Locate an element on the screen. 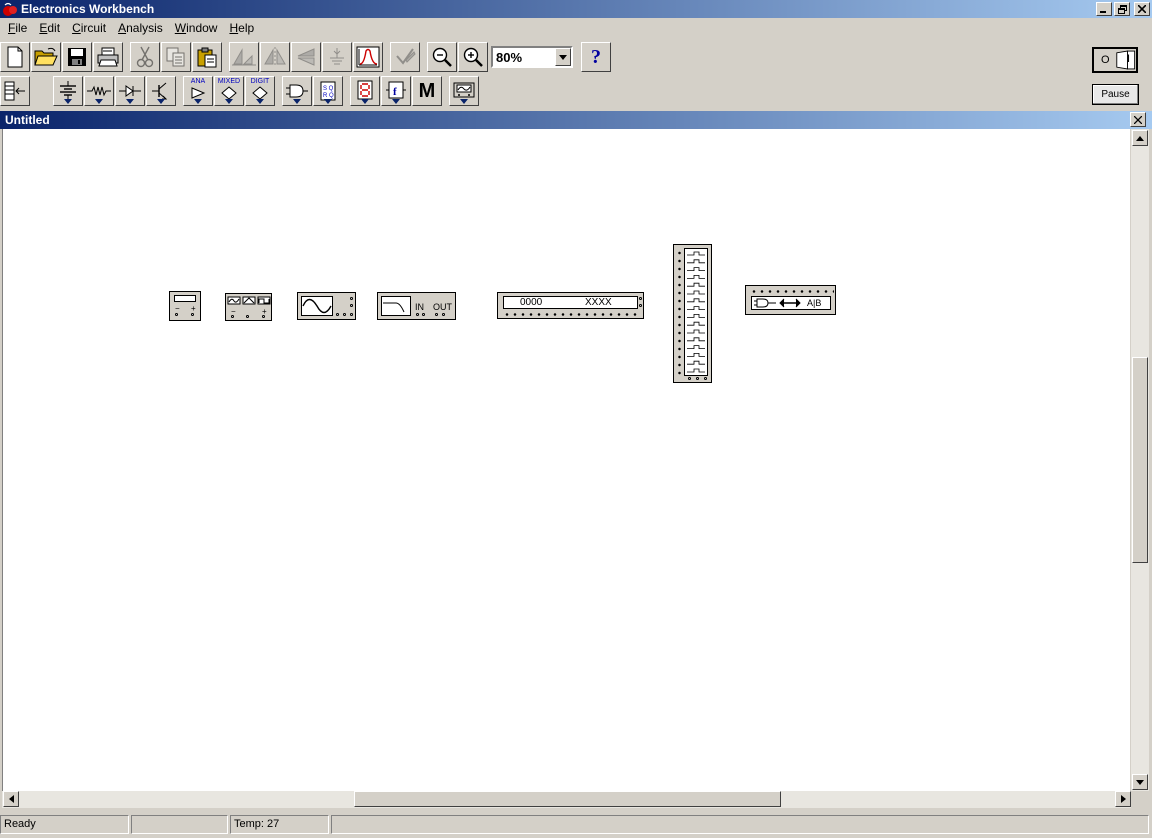  logic-analyzer-instrument is located at coordinates (692, 313).